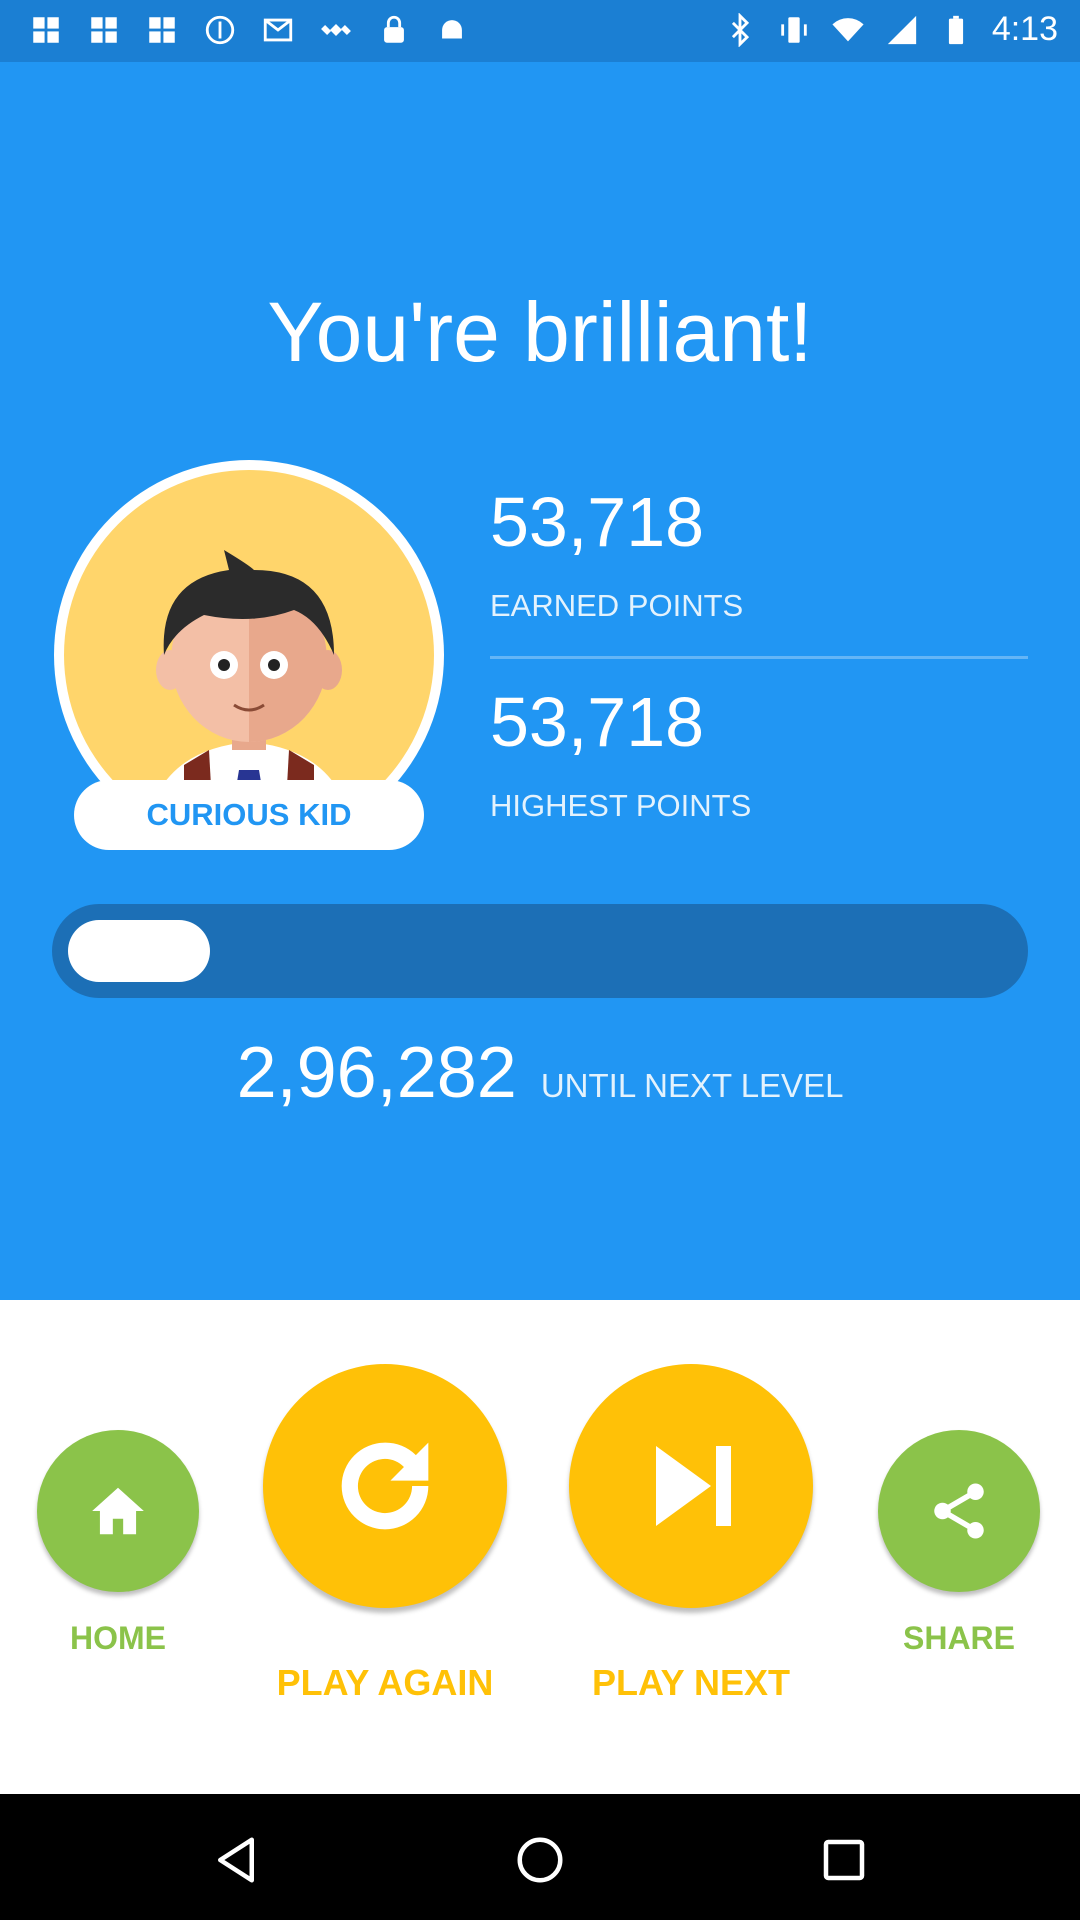  Describe the element at coordinates (1024, 29) in the screenshot. I see `clock: 4:13` at that location.